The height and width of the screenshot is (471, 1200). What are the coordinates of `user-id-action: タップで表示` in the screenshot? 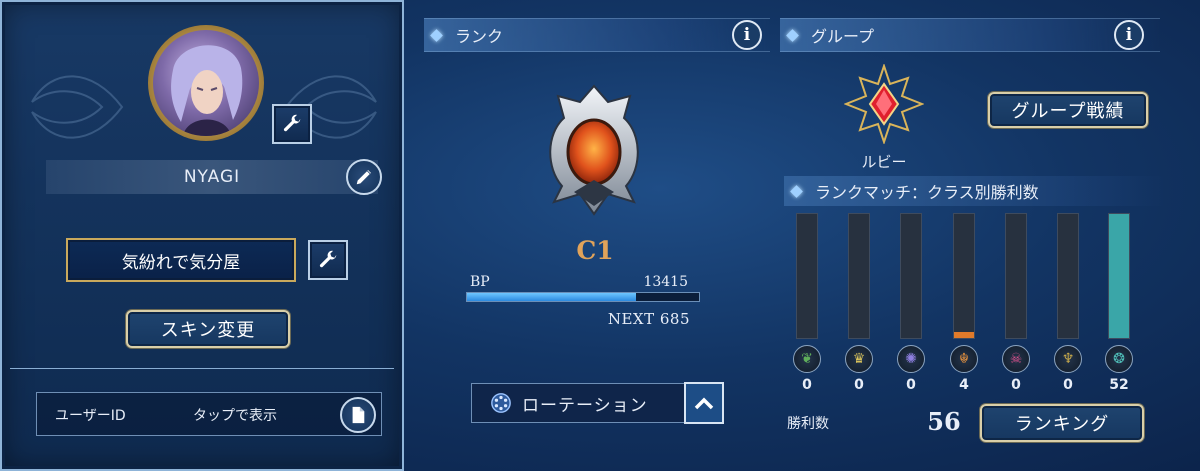 It's located at (235, 416).